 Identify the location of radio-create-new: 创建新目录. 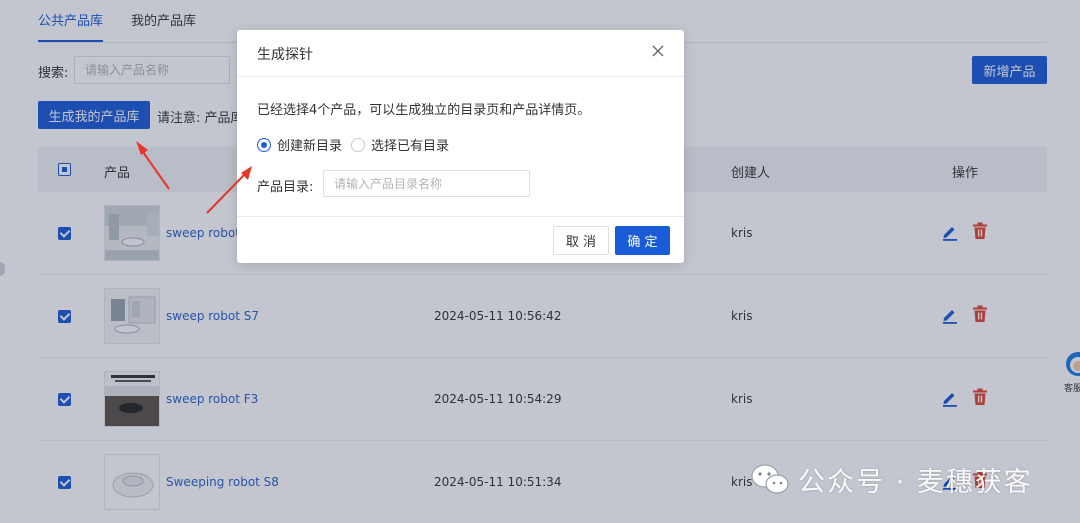
(299, 144).